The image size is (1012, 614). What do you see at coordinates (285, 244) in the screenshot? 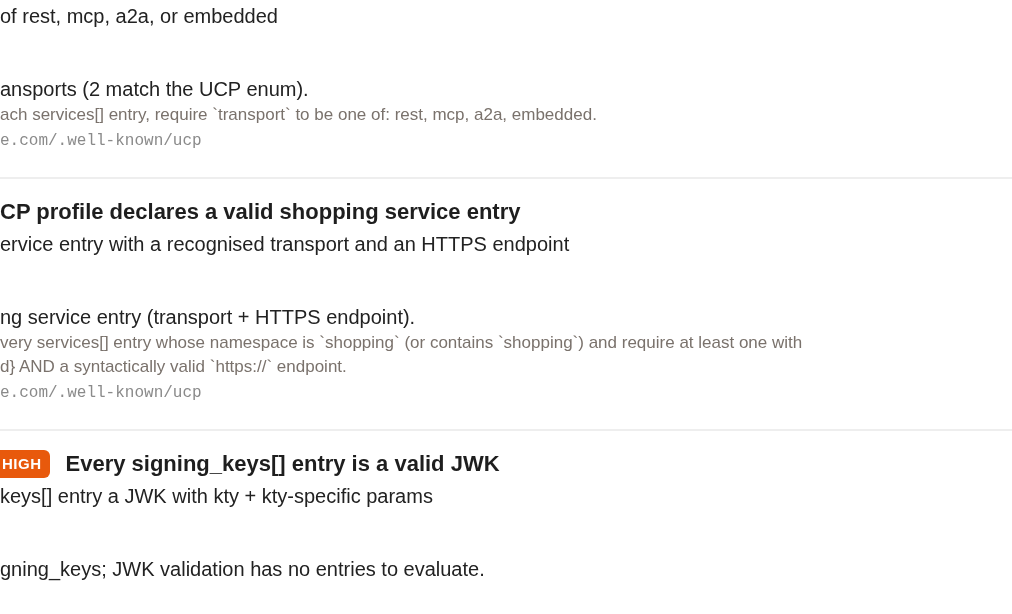
I see `check-description: ervice entry with a recognised transport and an HTTPS endpoint` at bounding box center [285, 244].